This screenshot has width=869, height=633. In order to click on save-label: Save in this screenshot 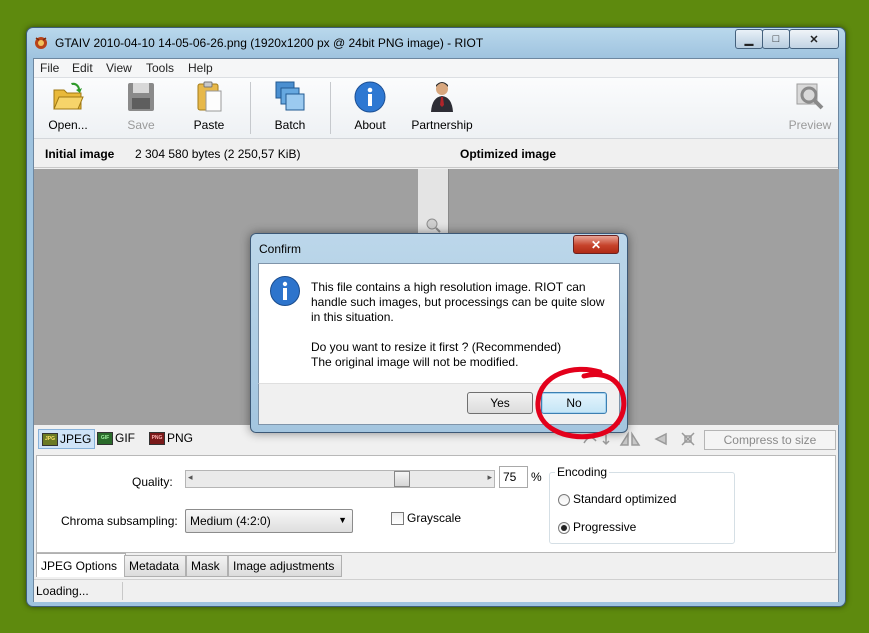, I will do `click(141, 125)`.